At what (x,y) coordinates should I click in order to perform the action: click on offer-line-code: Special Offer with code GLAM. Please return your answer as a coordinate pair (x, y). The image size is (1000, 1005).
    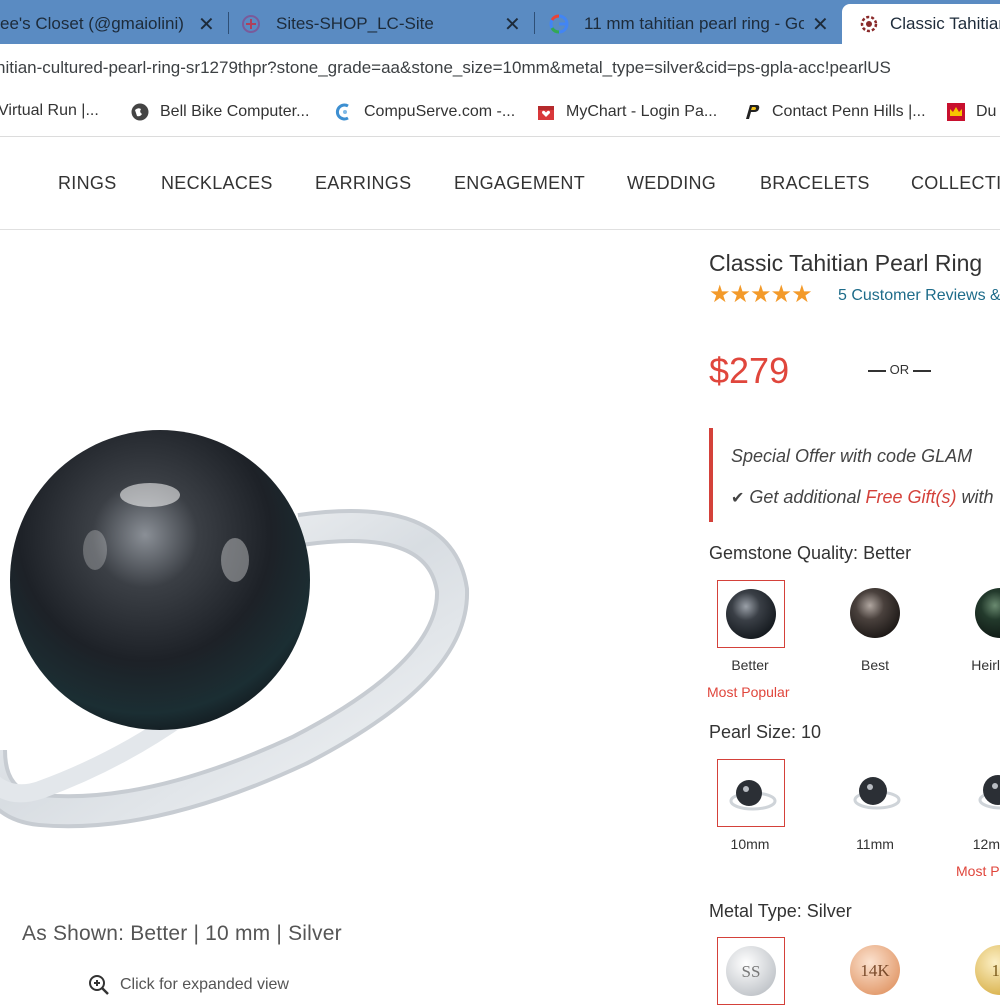
    Looking at the image, I should click on (851, 456).